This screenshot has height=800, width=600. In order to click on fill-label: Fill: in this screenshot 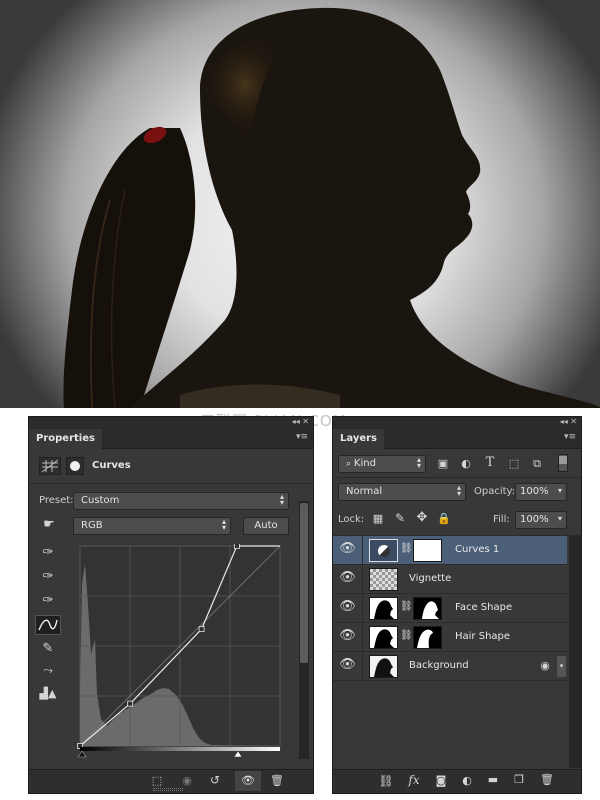, I will do `click(501, 519)`.